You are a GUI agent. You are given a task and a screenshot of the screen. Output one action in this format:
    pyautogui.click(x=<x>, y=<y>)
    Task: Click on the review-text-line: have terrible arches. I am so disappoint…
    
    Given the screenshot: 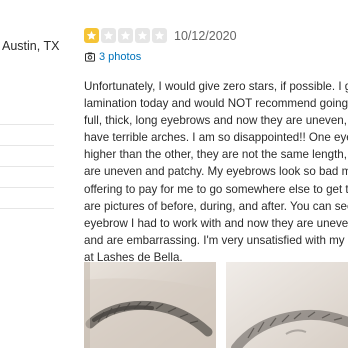 What is the action you would take?
    pyautogui.click(x=216, y=138)
    